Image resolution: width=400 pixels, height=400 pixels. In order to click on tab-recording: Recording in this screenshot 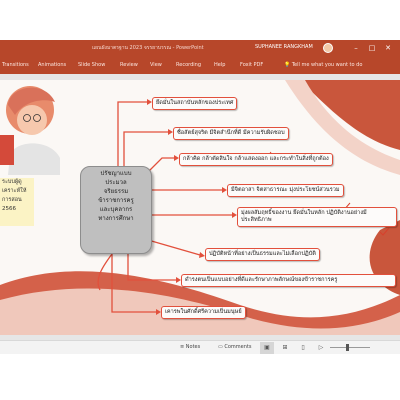, I will do `click(188, 65)`.